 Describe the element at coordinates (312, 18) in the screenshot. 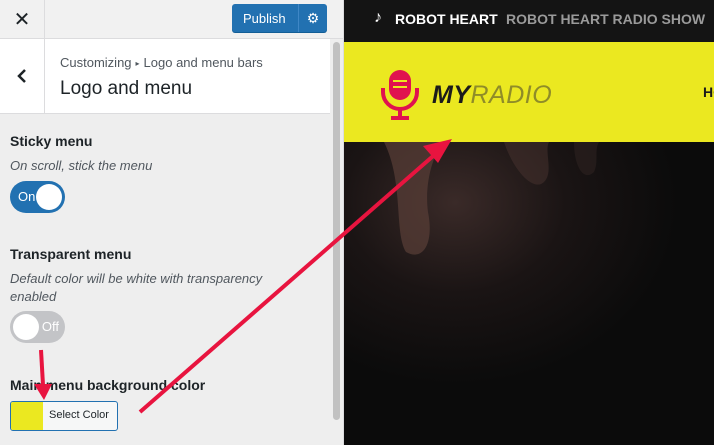

I see `gear-icon: ⚙` at that location.